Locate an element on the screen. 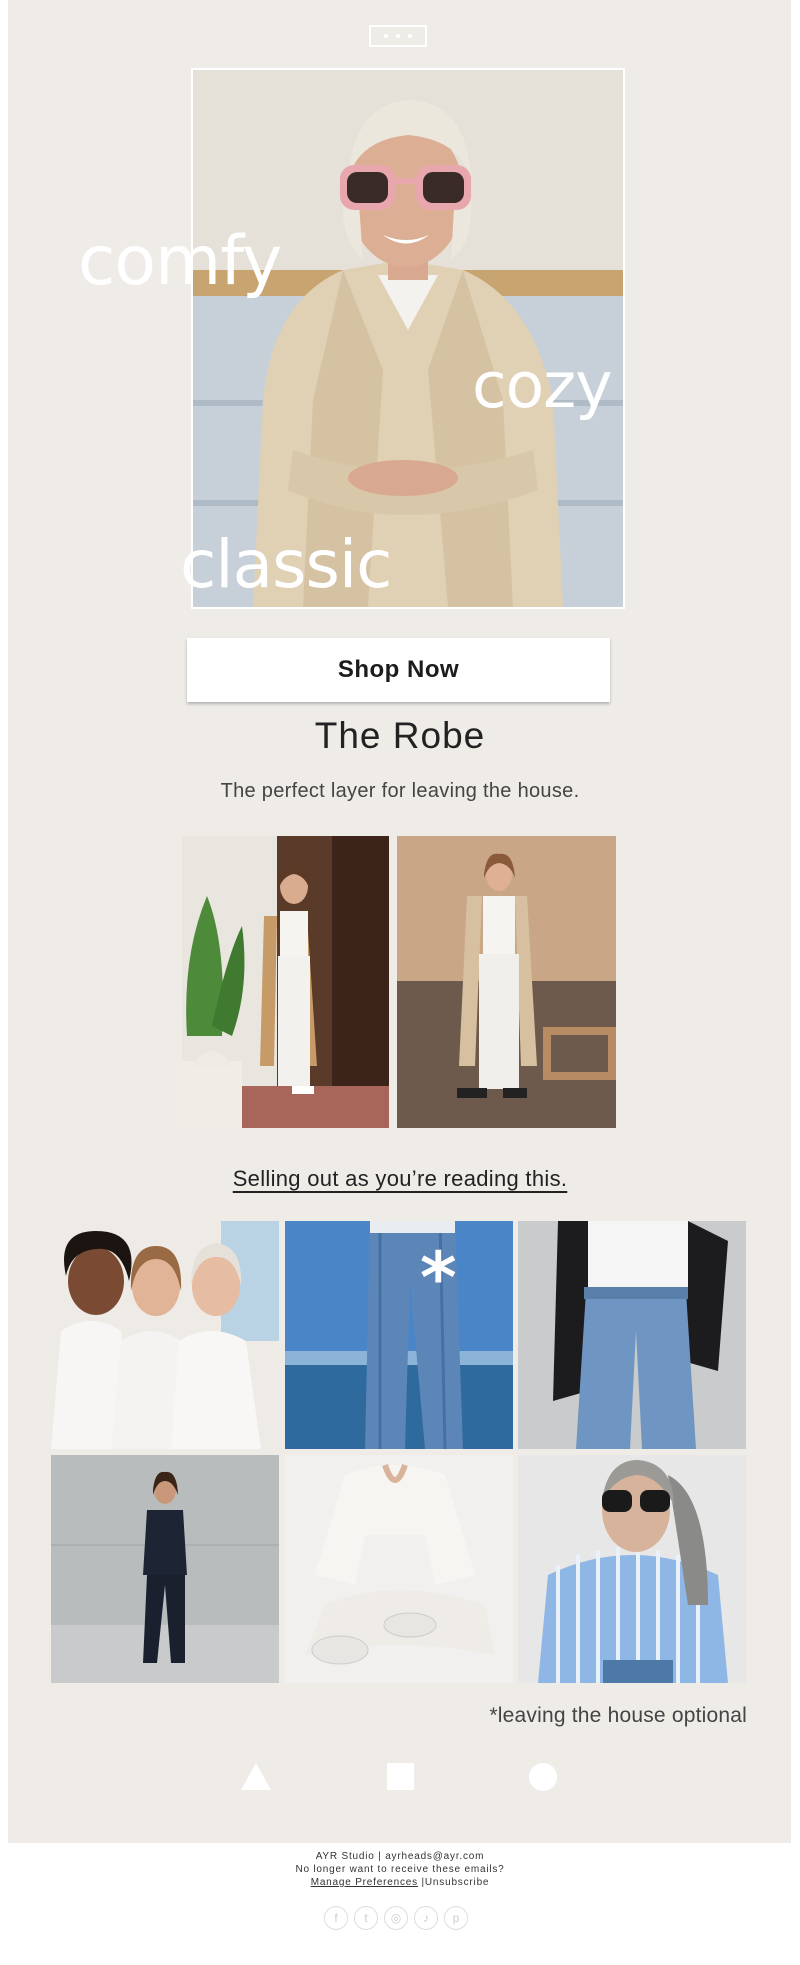 The width and height of the screenshot is (800, 1965). grid-photo-blazer is located at coordinates (632, 1335).